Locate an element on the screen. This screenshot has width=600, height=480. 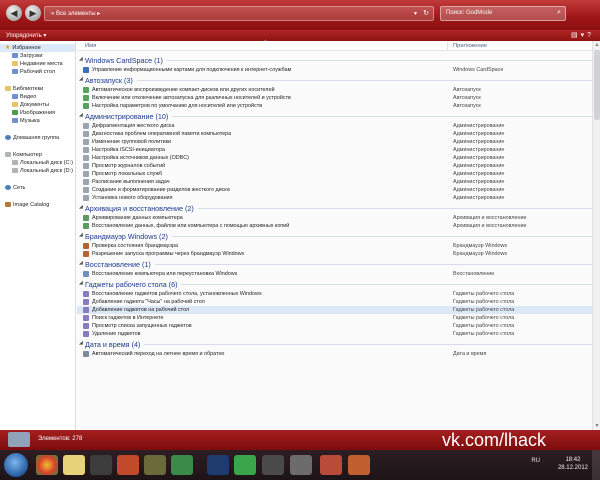
sidebar-item-favorites: ★ Избранное is located at coordinates (37, 48).